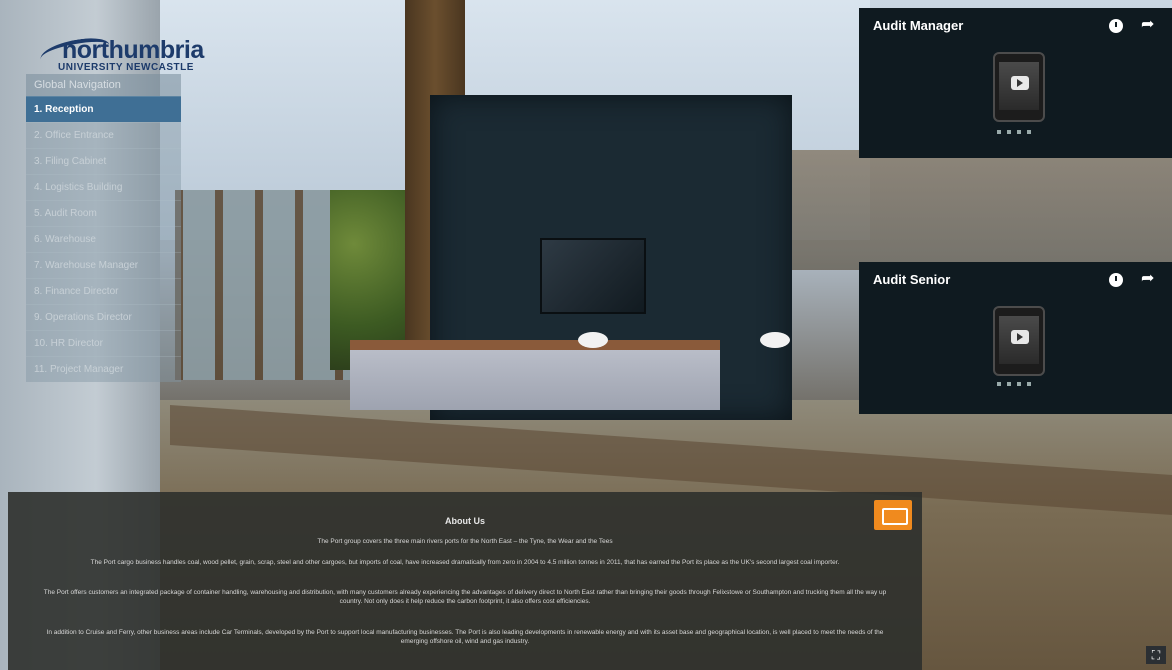  I want to click on nav-title: Global Navigation, so click(103, 85).